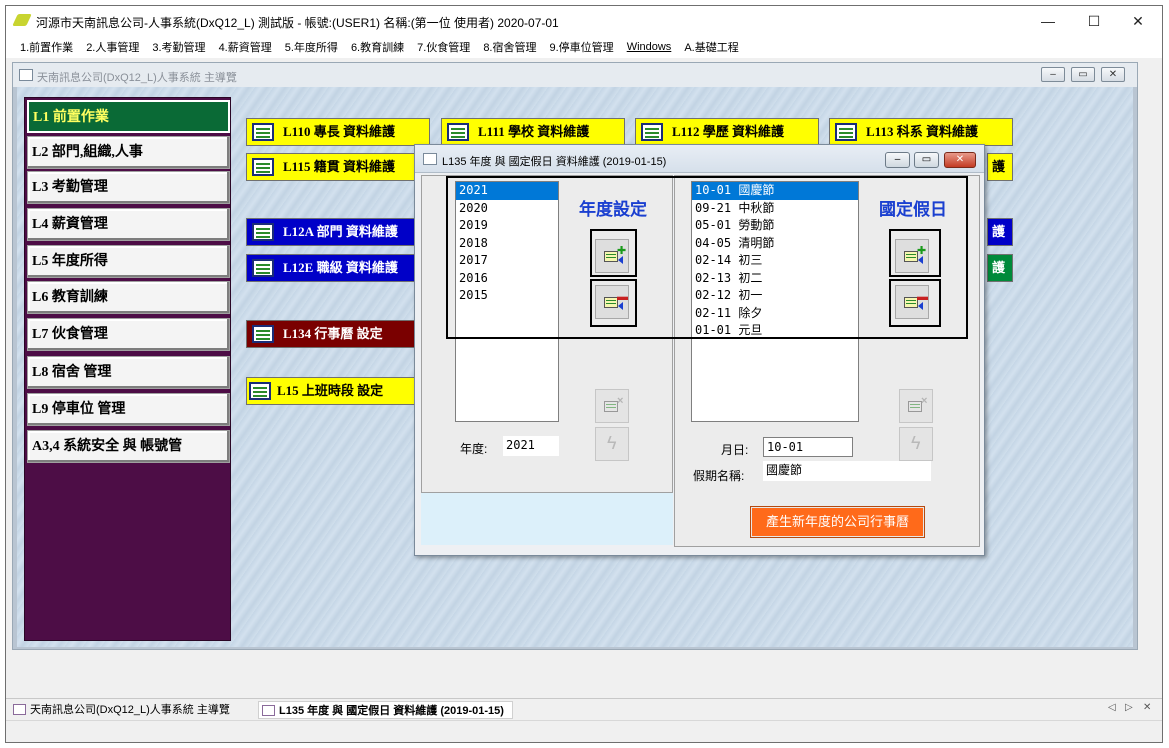  I want to click on month-day-input: 10-01, so click(808, 447).